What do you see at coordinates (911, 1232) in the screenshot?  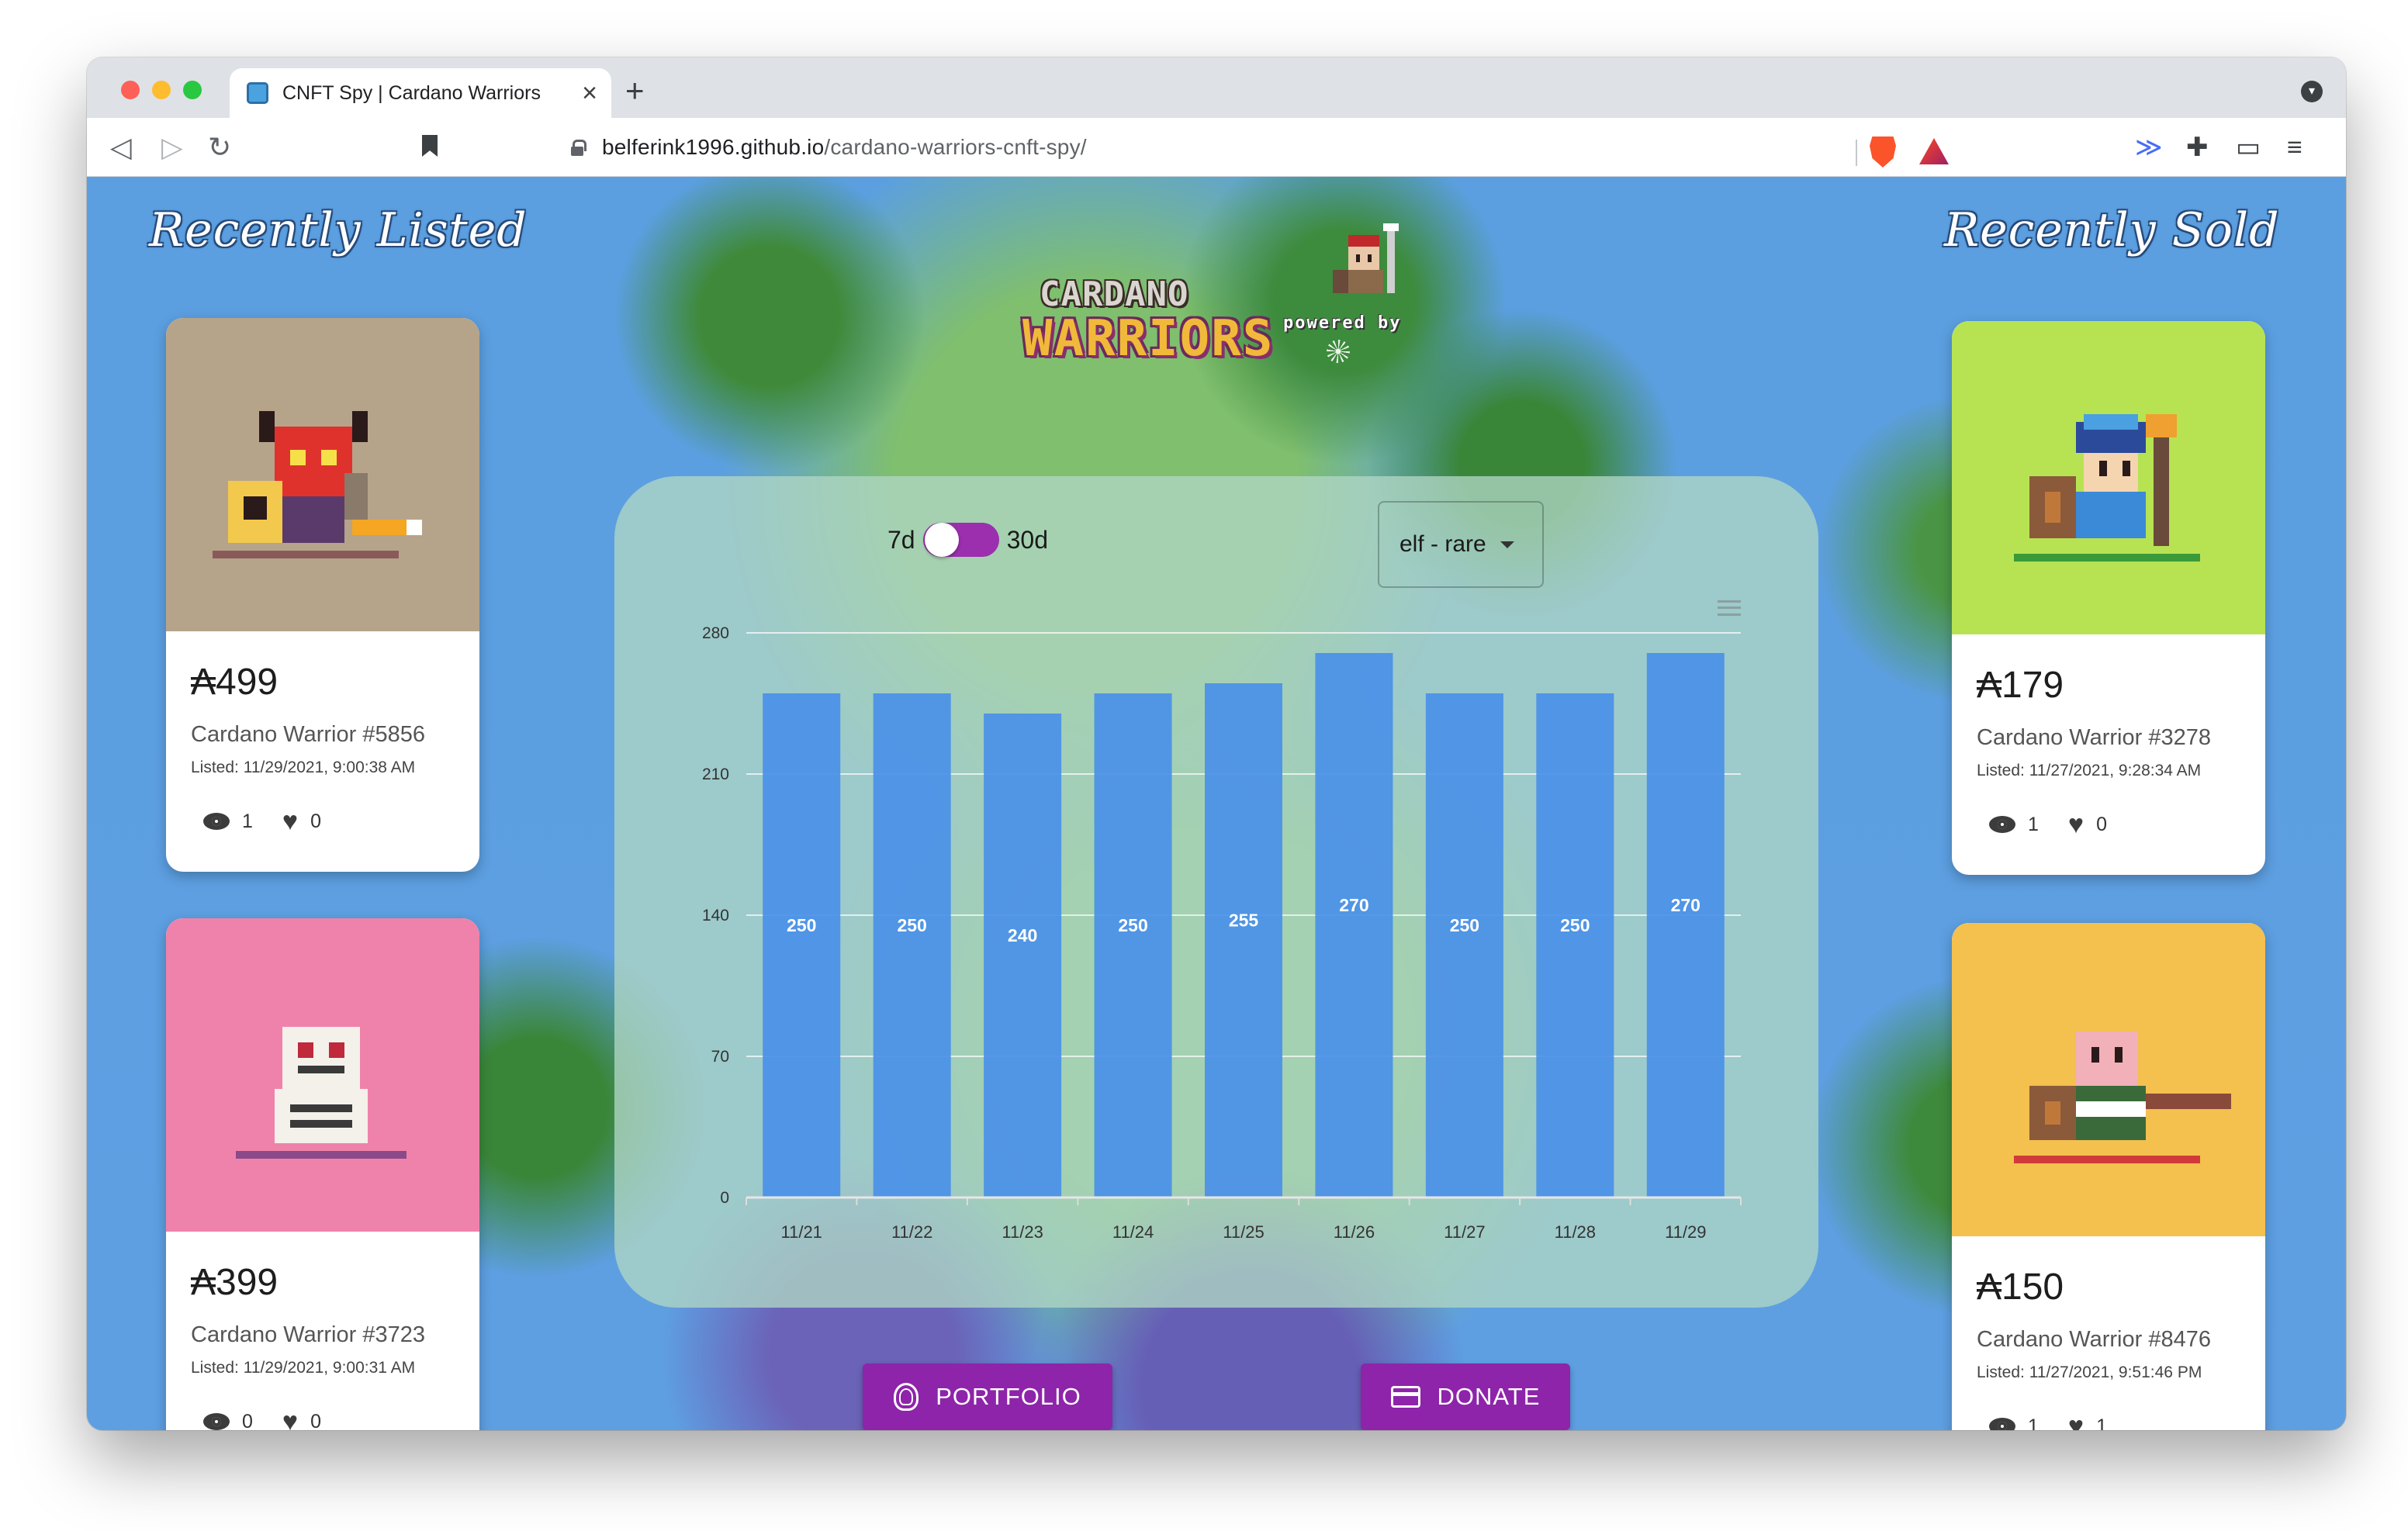 I see `x-tick-label: 11/22` at bounding box center [911, 1232].